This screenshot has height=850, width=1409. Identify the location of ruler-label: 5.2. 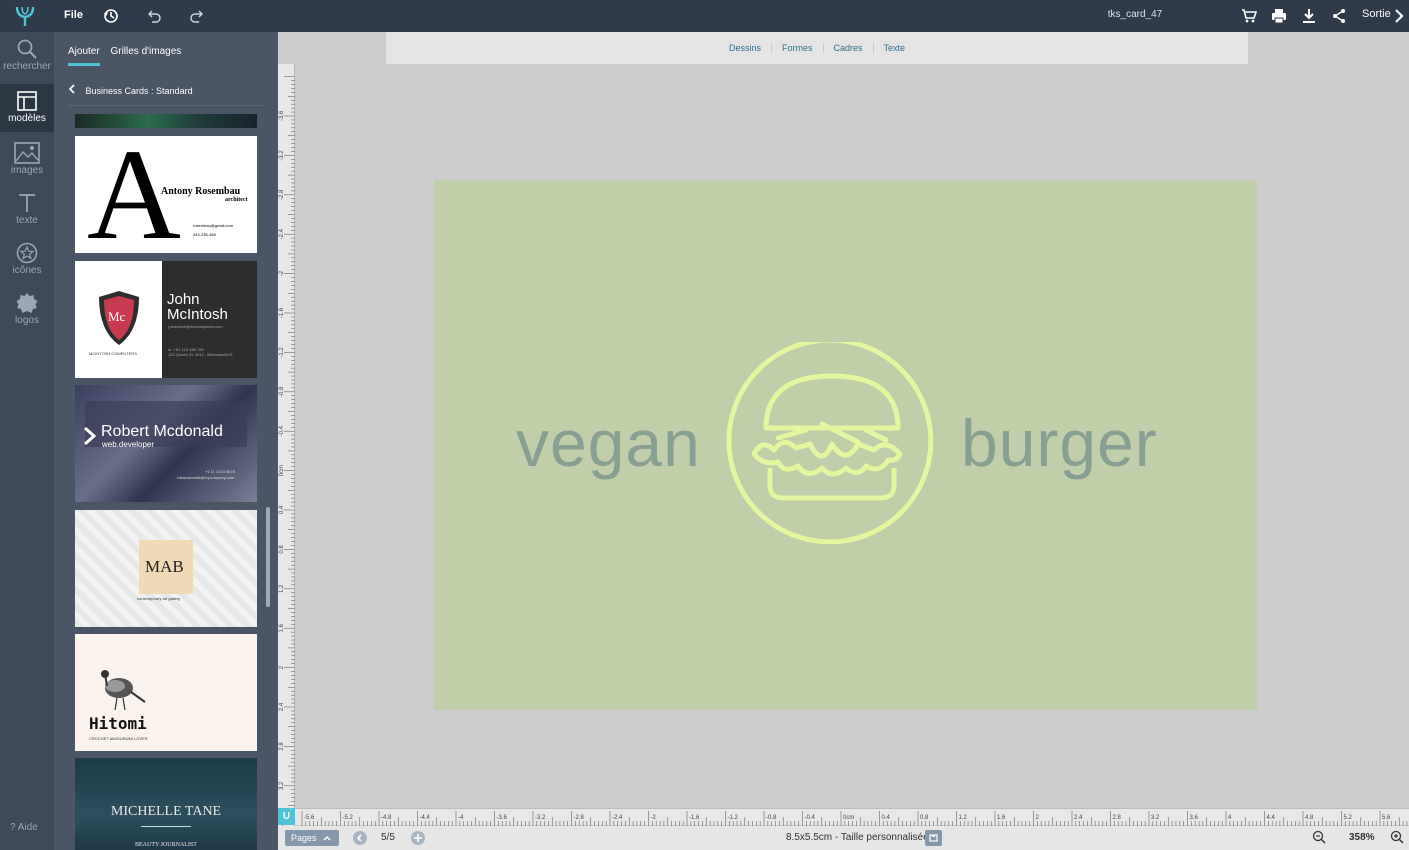
(1348, 818).